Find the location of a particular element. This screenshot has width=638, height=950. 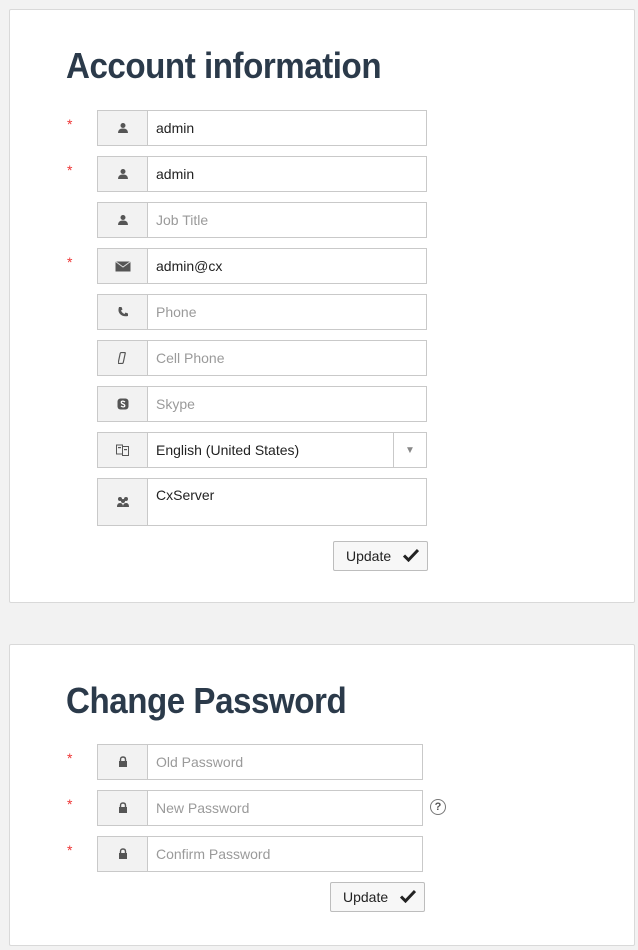

chevron-down-icon: ▼ is located at coordinates (409, 450).